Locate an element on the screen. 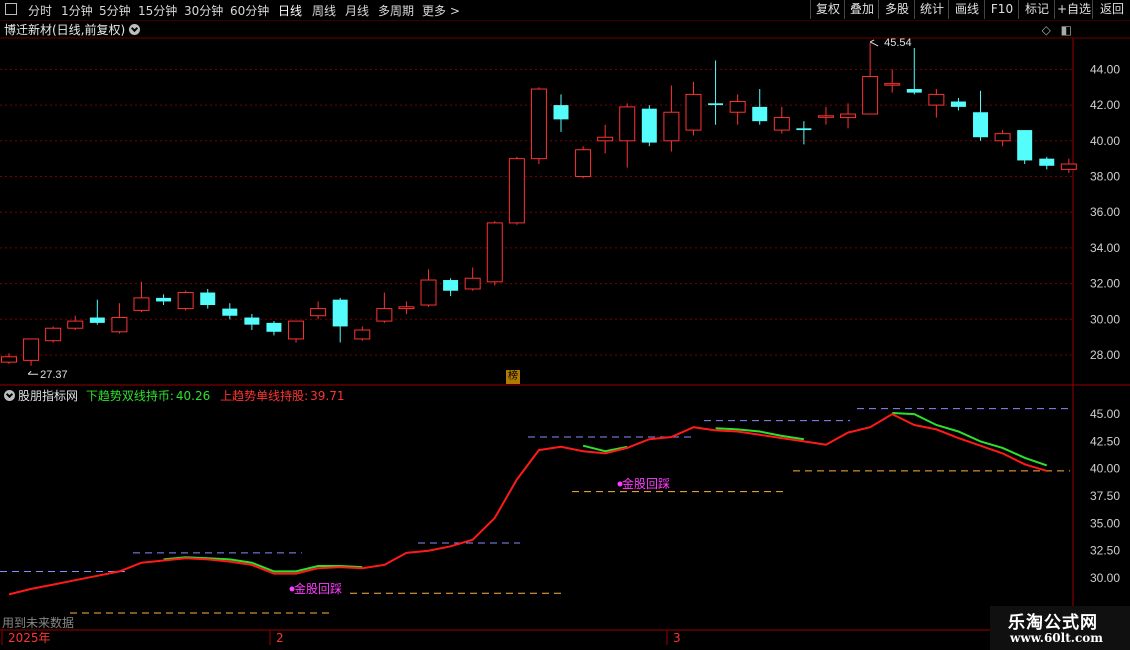 The image size is (1130, 650). add-watchlist-button: +自选 is located at coordinates (1073, 9).